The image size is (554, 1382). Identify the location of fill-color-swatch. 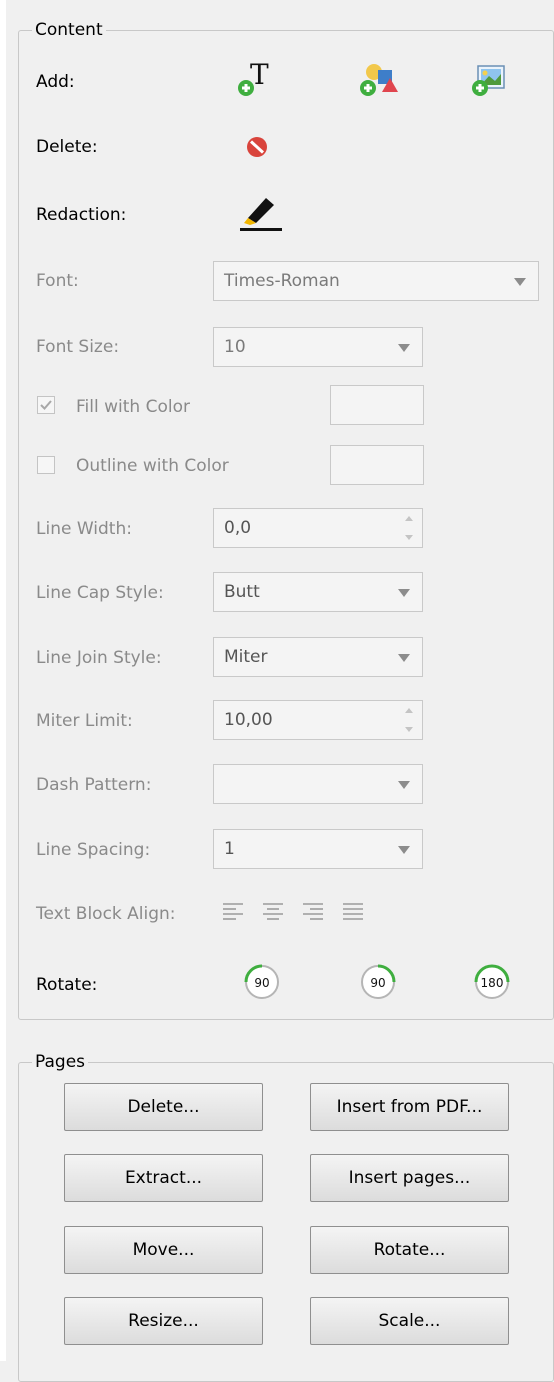
(377, 405).